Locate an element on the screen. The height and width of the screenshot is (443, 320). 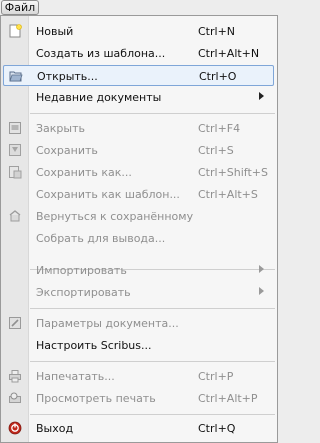
menu-item-shortcut: Ctrl+Alt+S is located at coordinates (228, 194).